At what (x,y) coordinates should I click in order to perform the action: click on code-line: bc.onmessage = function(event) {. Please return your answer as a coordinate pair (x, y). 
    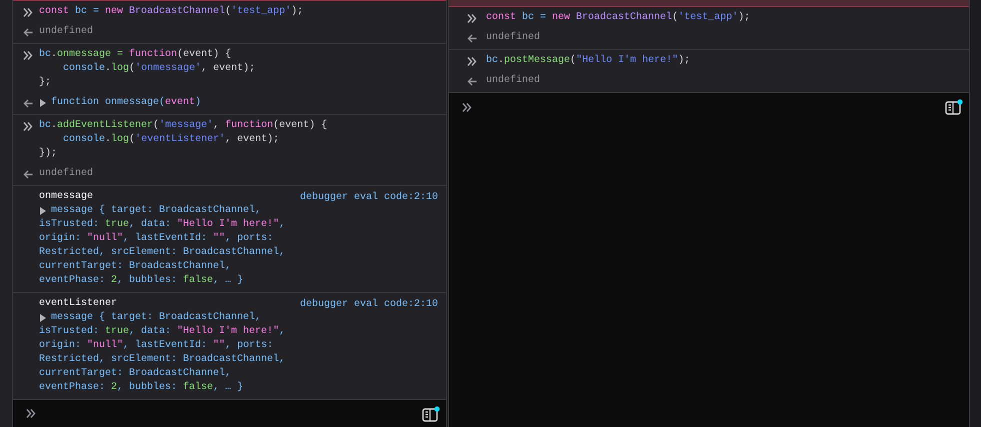
    Looking at the image, I should click on (135, 55).